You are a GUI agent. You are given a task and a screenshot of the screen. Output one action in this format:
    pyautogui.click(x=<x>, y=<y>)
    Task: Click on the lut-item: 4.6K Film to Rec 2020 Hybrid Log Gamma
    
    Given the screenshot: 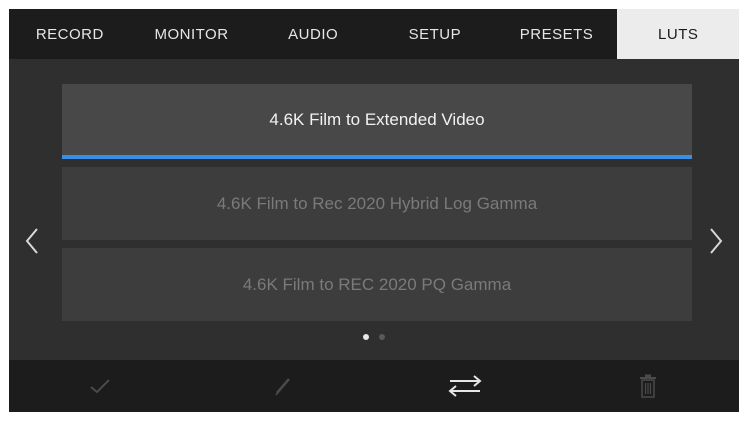 What is the action you would take?
    pyautogui.click(x=377, y=203)
    